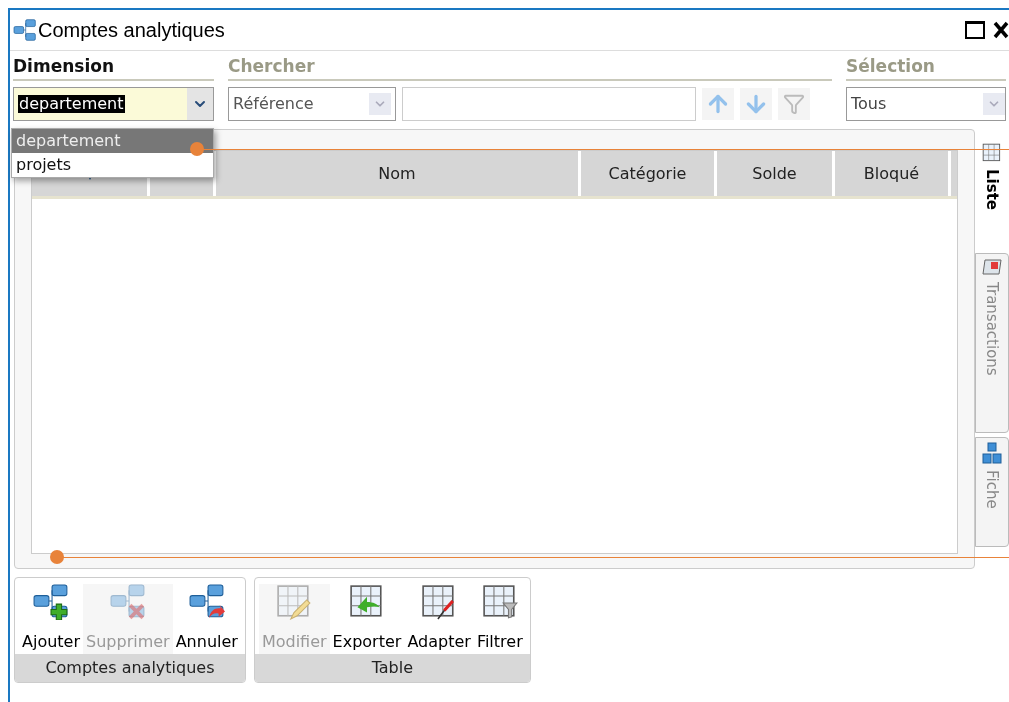 The width and height of the screenshot is (1009, 702). I want to click on maximize-icon, so click(975, 30).